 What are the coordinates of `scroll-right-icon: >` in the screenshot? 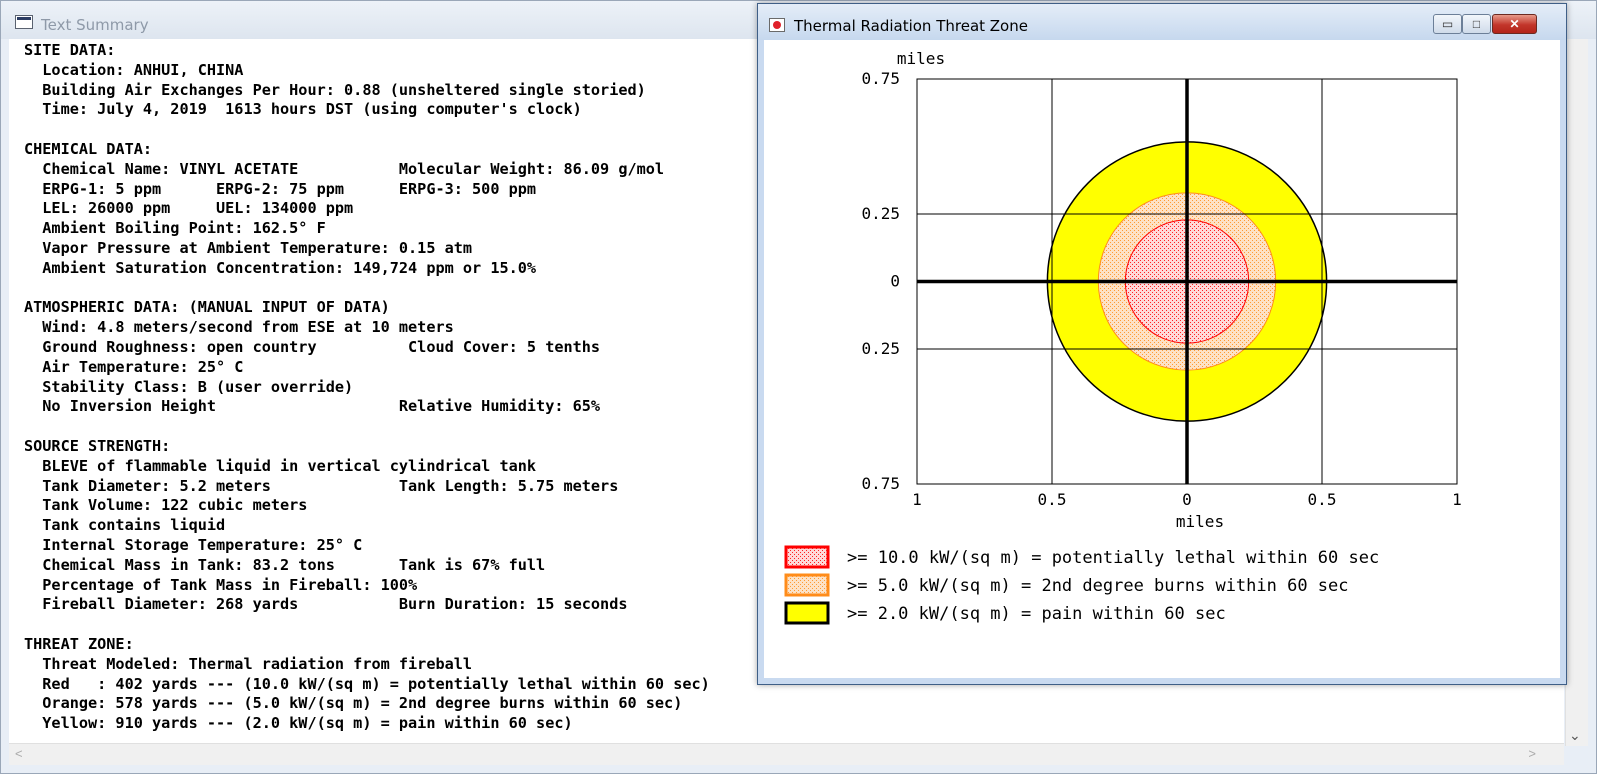 It's located at (1532, 753).